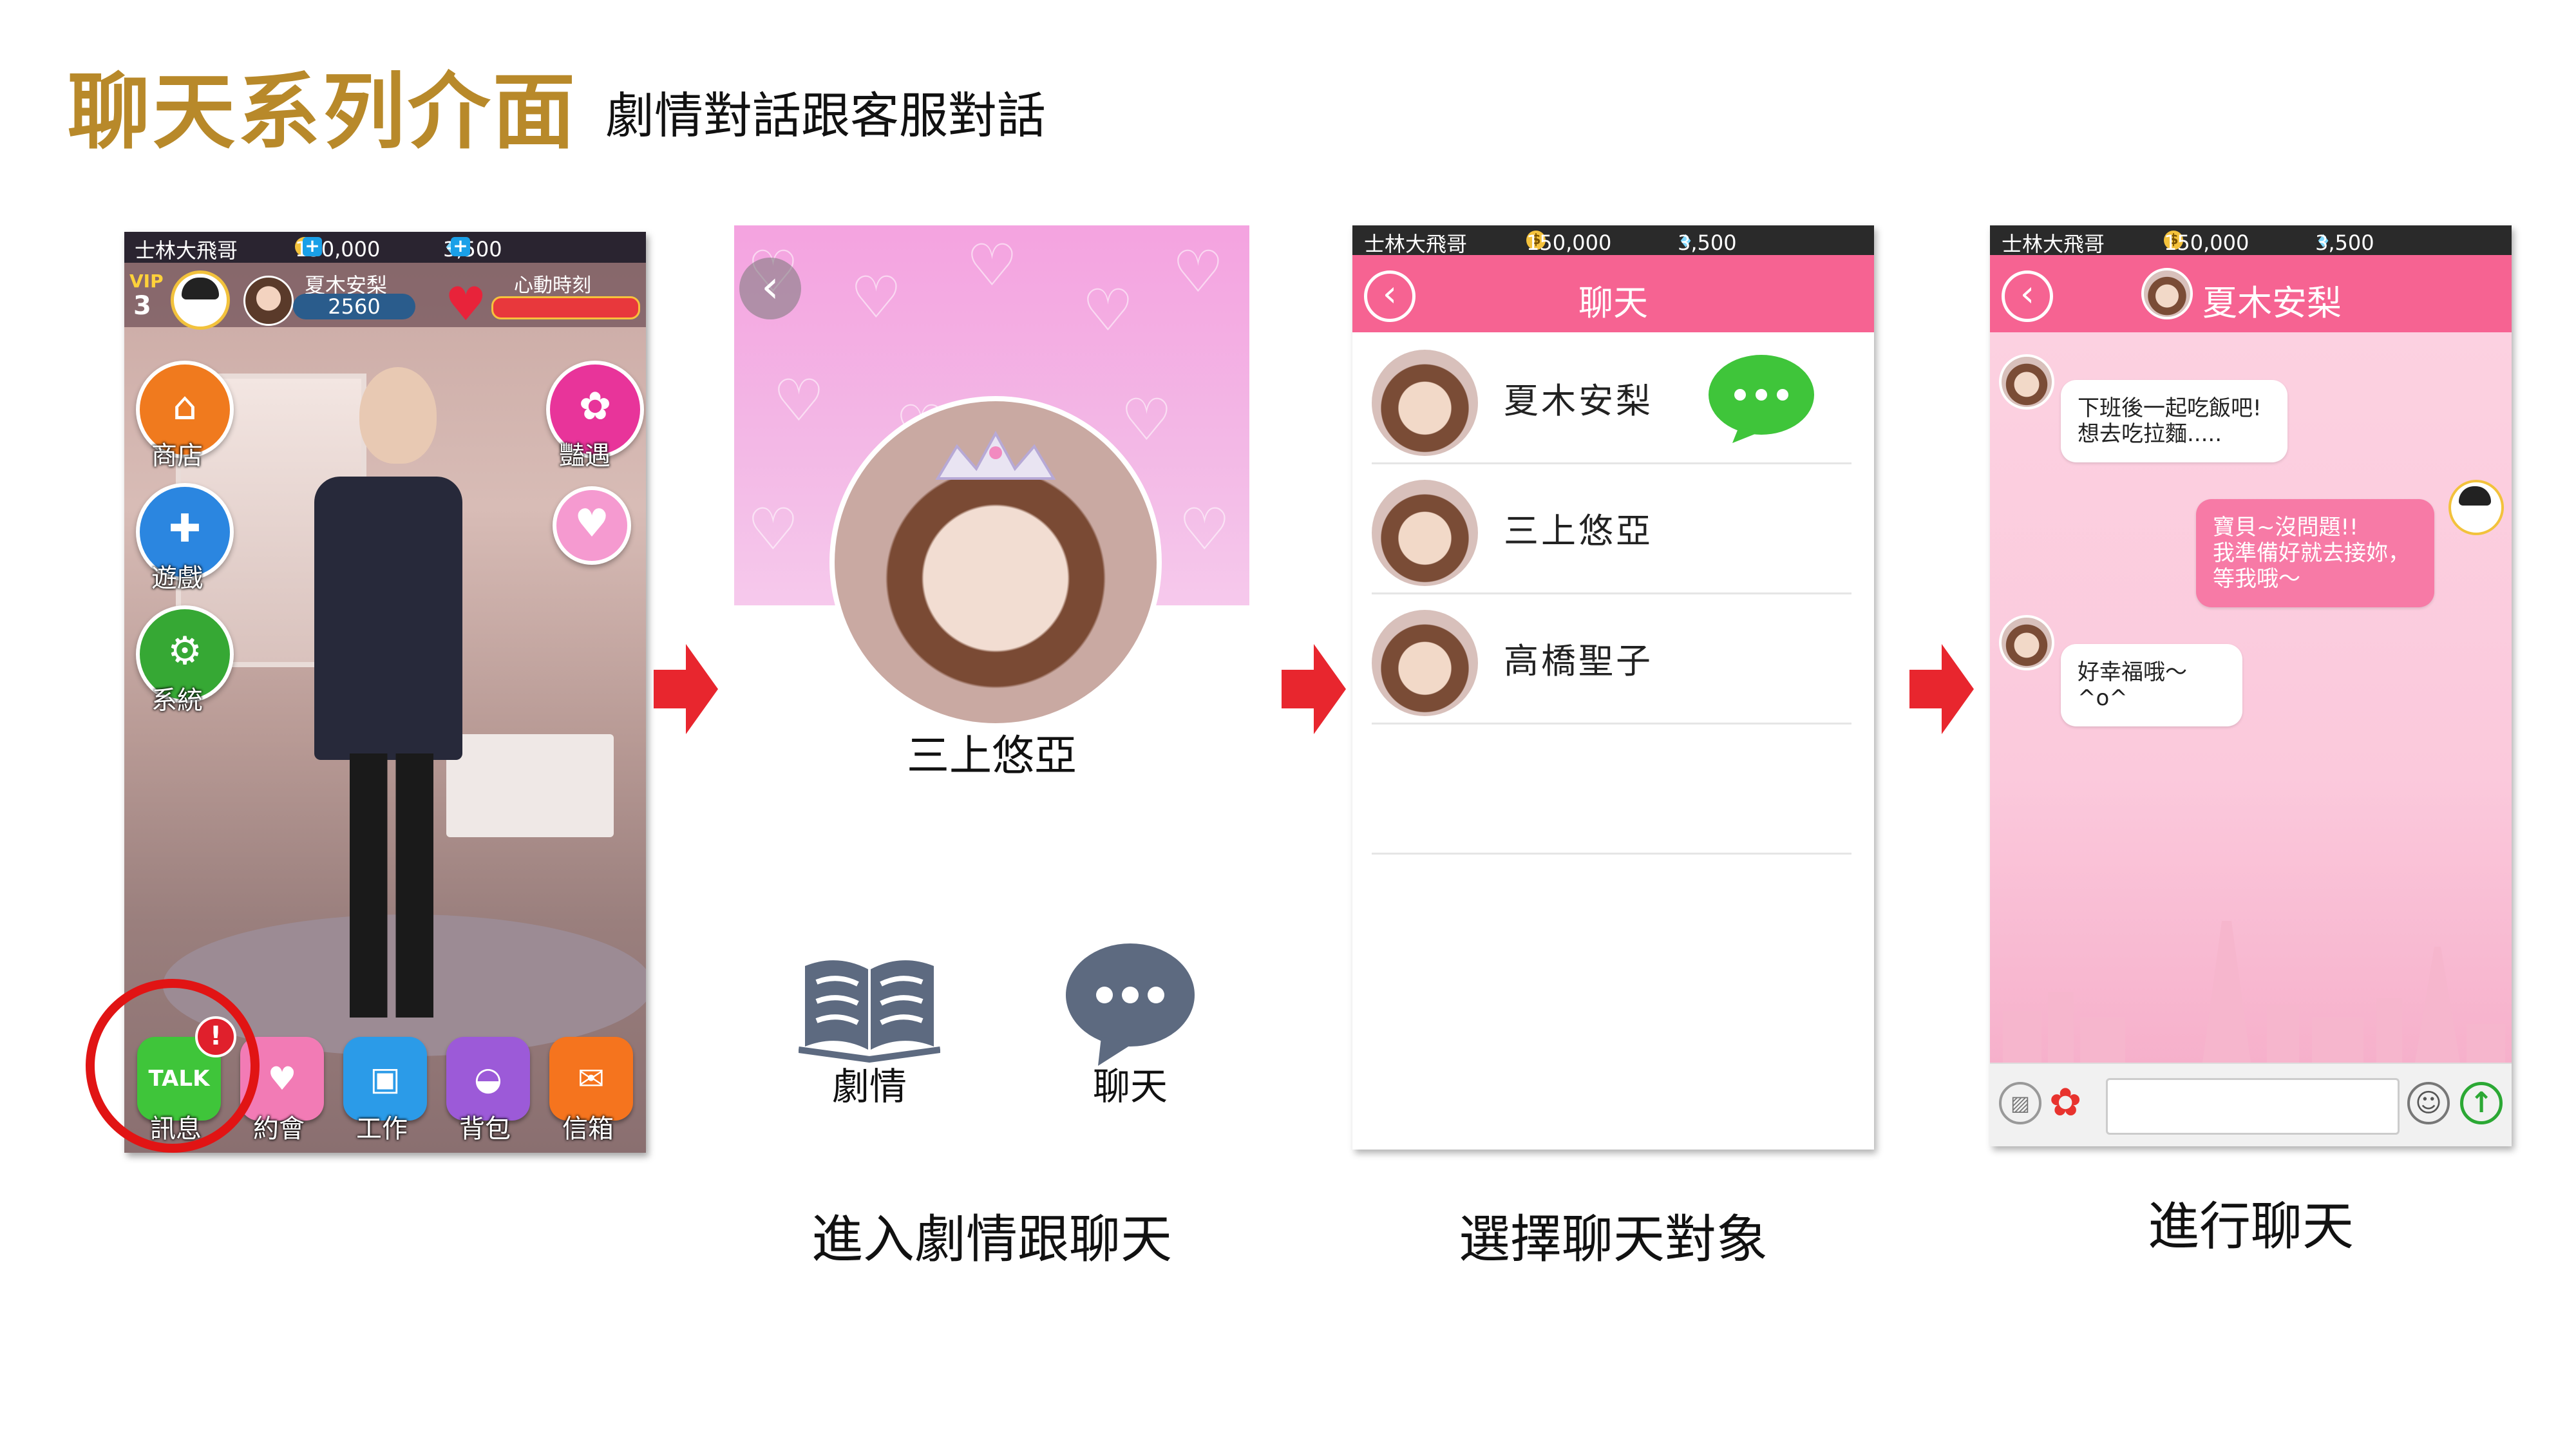 The height and width of the screenshot is (1449, 2576). Describe the element at coordinates (1613, 1239) in the screenshot. I see `caption-select-contact: 選擇聊天對象` at that location.